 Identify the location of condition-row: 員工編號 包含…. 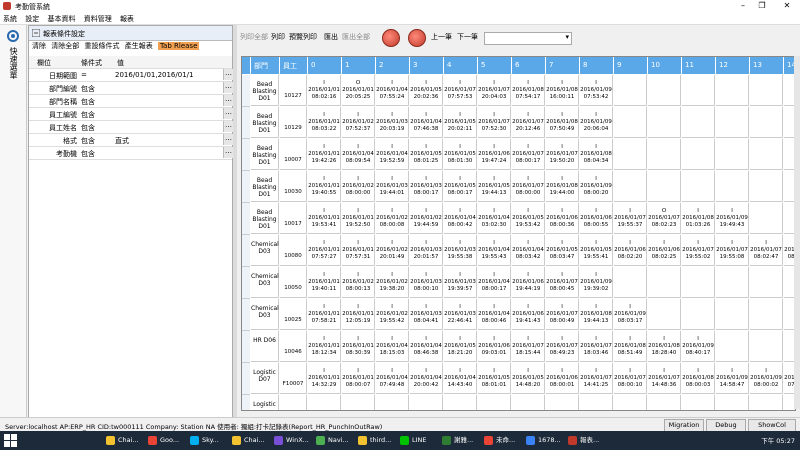
(131, 114).